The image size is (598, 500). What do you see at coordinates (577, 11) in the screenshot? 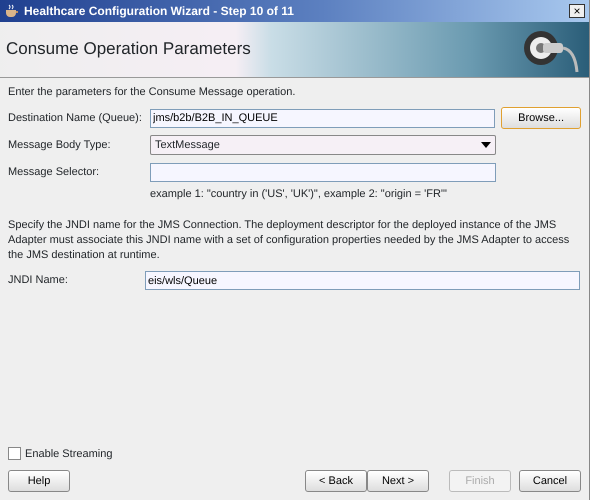
I see `close-button: ×` at bounding box center [577, 11].